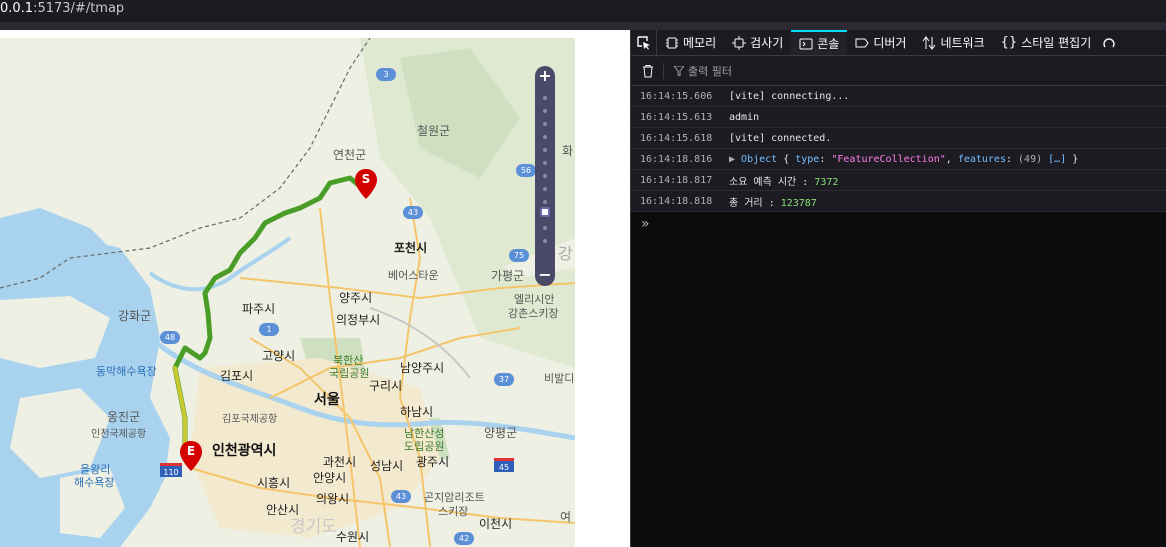 The width and height of the screenshot is (1166, 547). Describe the element at coordinates (545, 212) in the screenshot. I see `zoom-handle` at that location.